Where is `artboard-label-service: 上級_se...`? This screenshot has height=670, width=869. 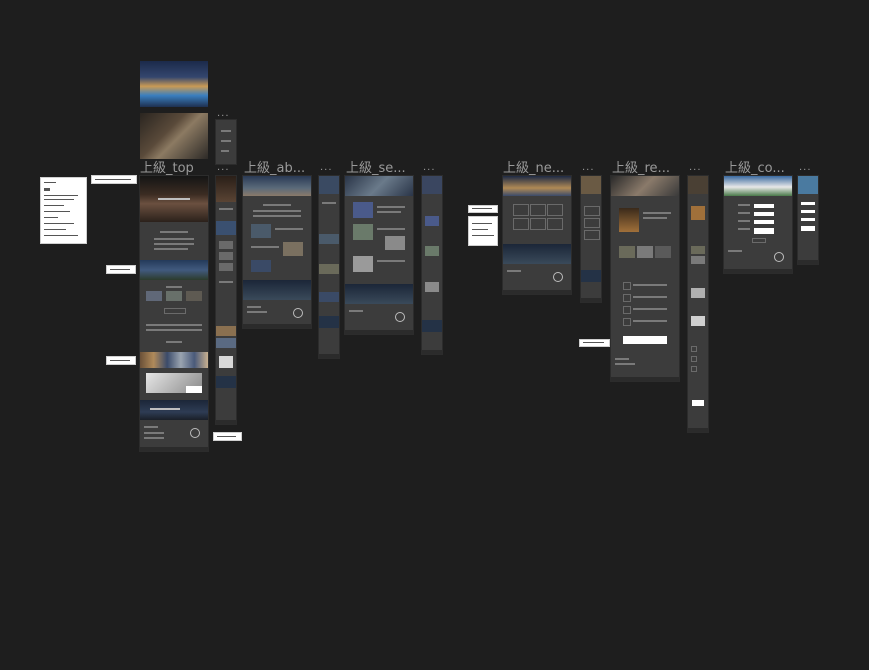 artboard-label-service: 上級_se... is located at coordinates (376, 166).